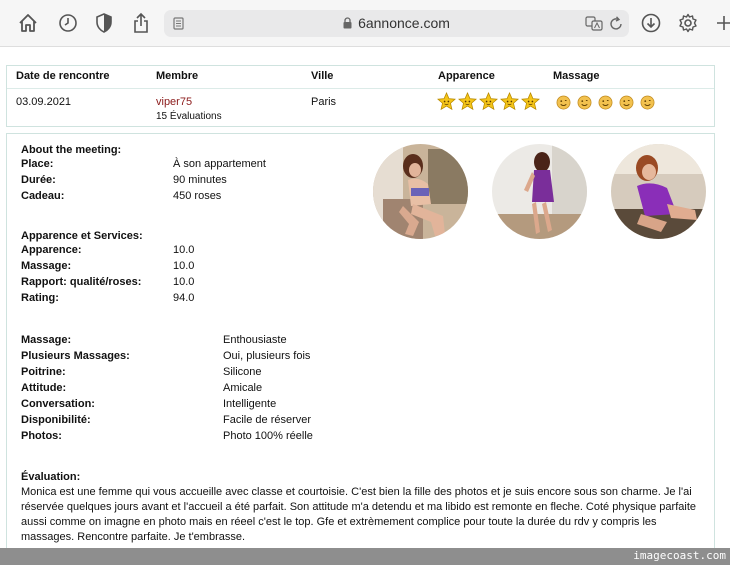 This screenshot has width=730, height=565. I want to click on reload-icon, so click(616, 26).